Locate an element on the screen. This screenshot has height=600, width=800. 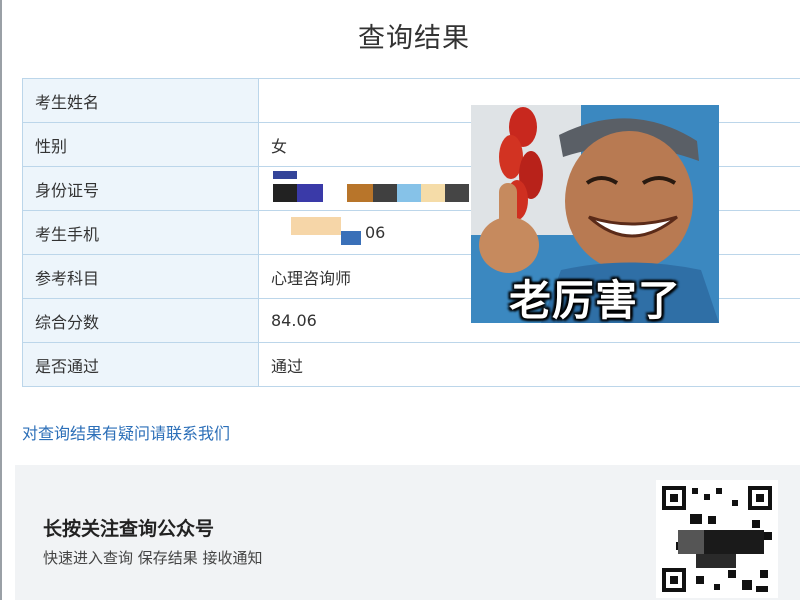
row-label-id: 身份证号 is located at coordinates (140, 188).